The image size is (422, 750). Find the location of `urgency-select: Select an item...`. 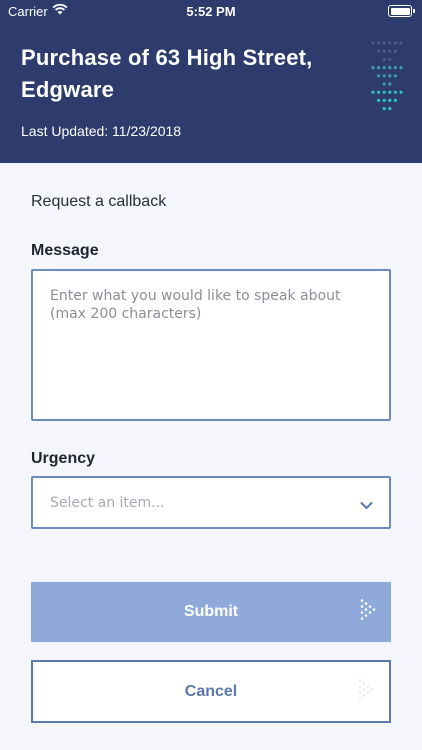

urgency-select: Select an item... is located at coordinates (211, 502).